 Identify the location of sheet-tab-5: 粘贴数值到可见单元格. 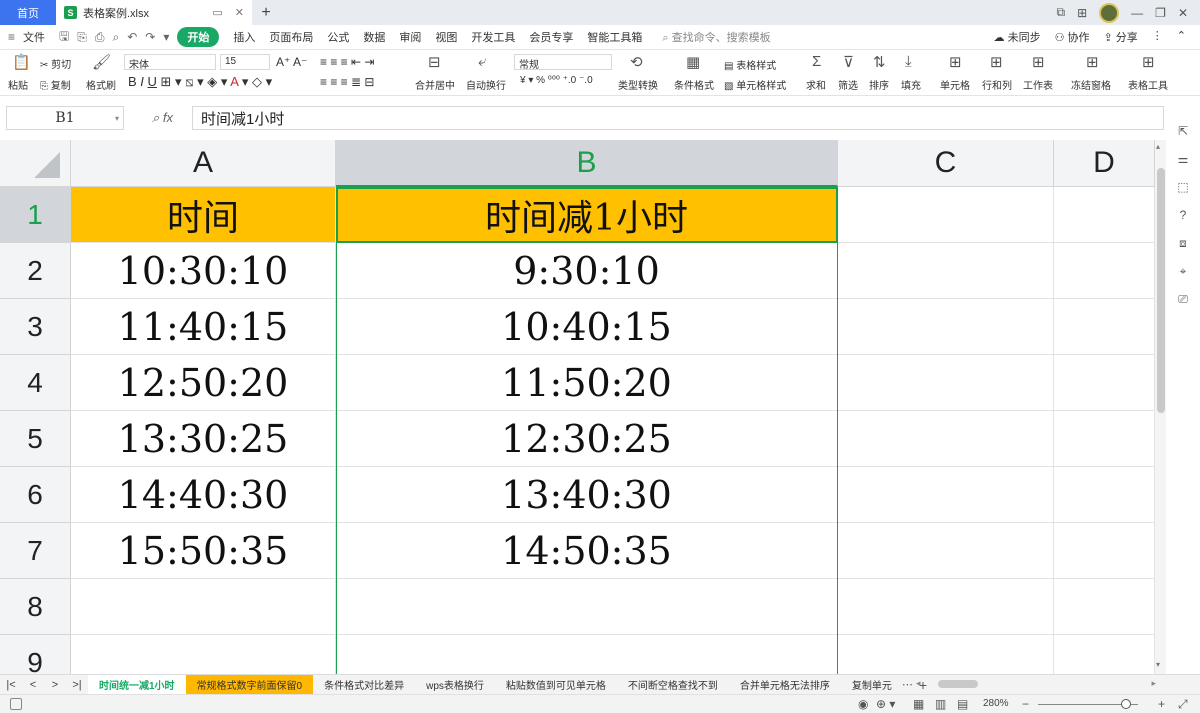
(556, 685).